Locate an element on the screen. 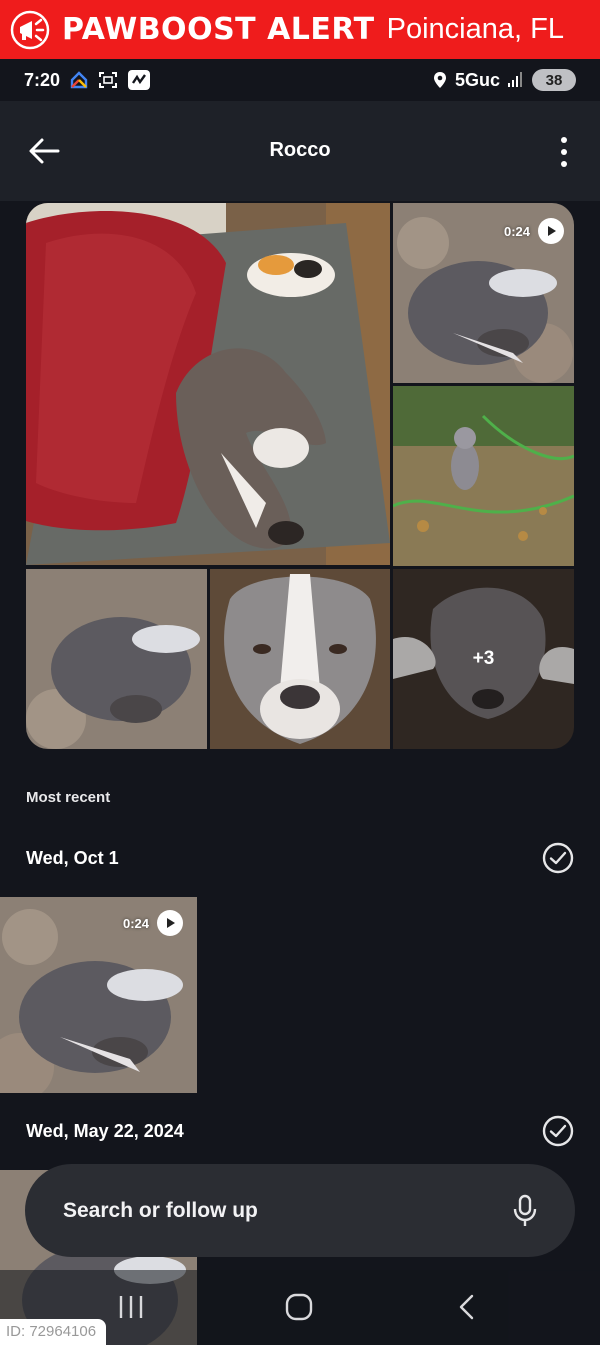  alert-title: PAWBOOST ALERT is located at coordinates (218, 29).